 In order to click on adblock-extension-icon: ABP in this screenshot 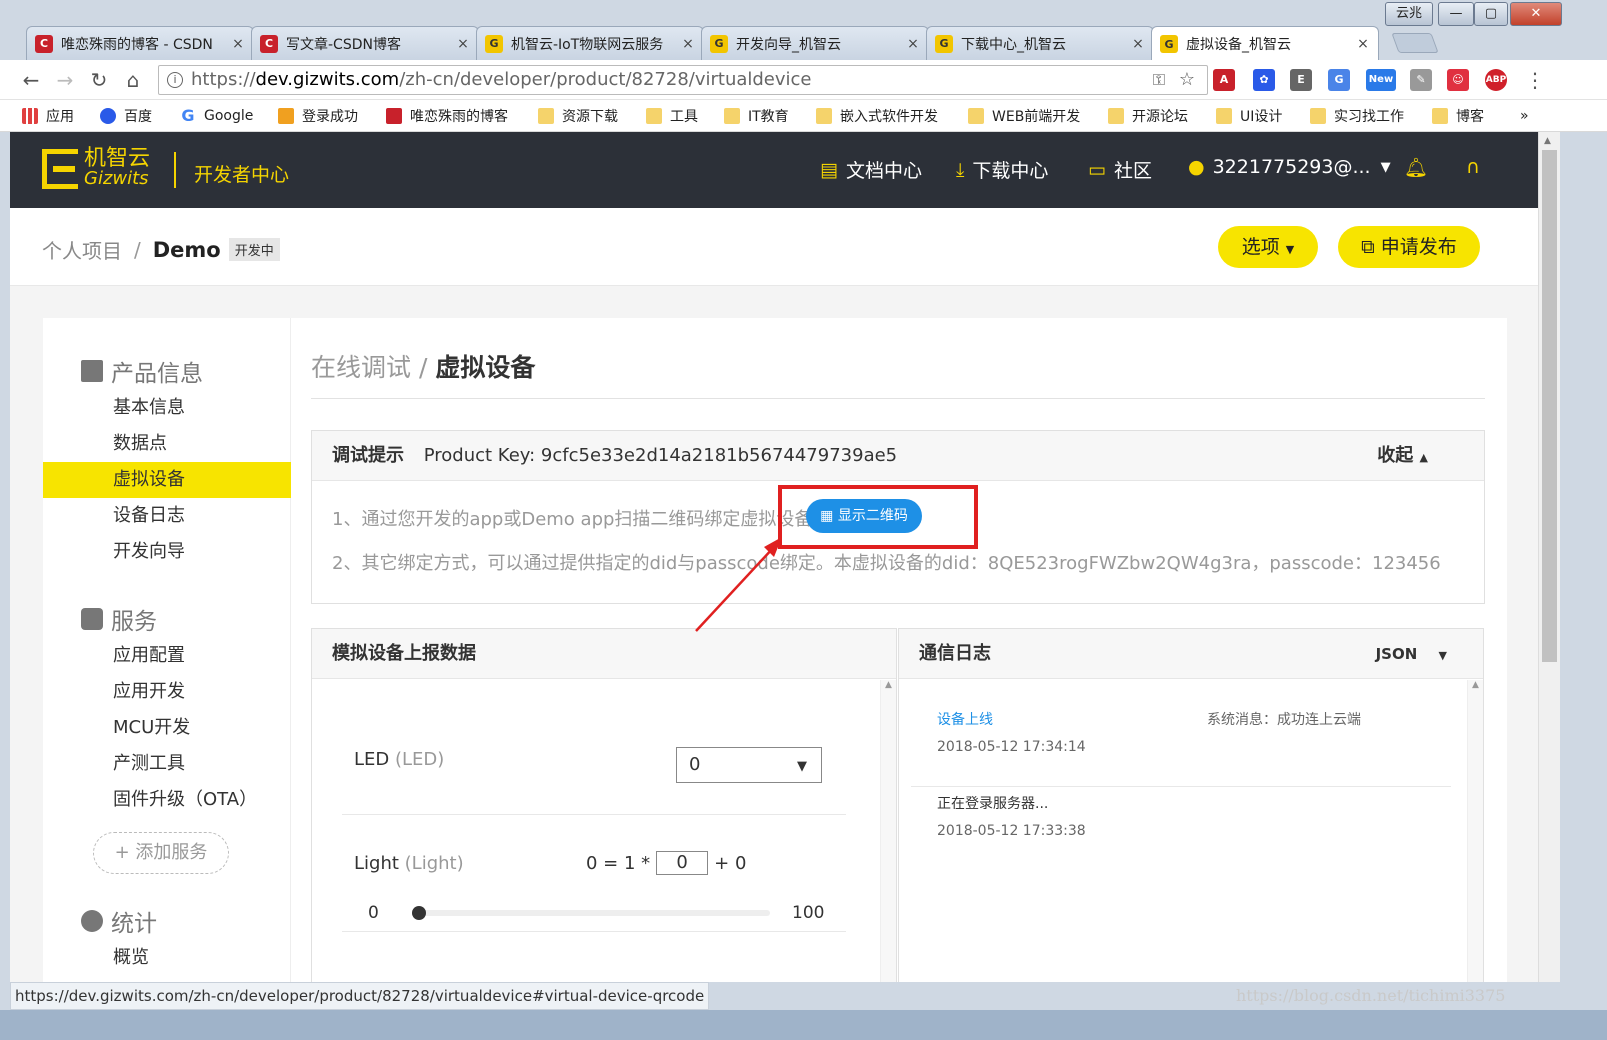, I will do `click(1496, 80)`.